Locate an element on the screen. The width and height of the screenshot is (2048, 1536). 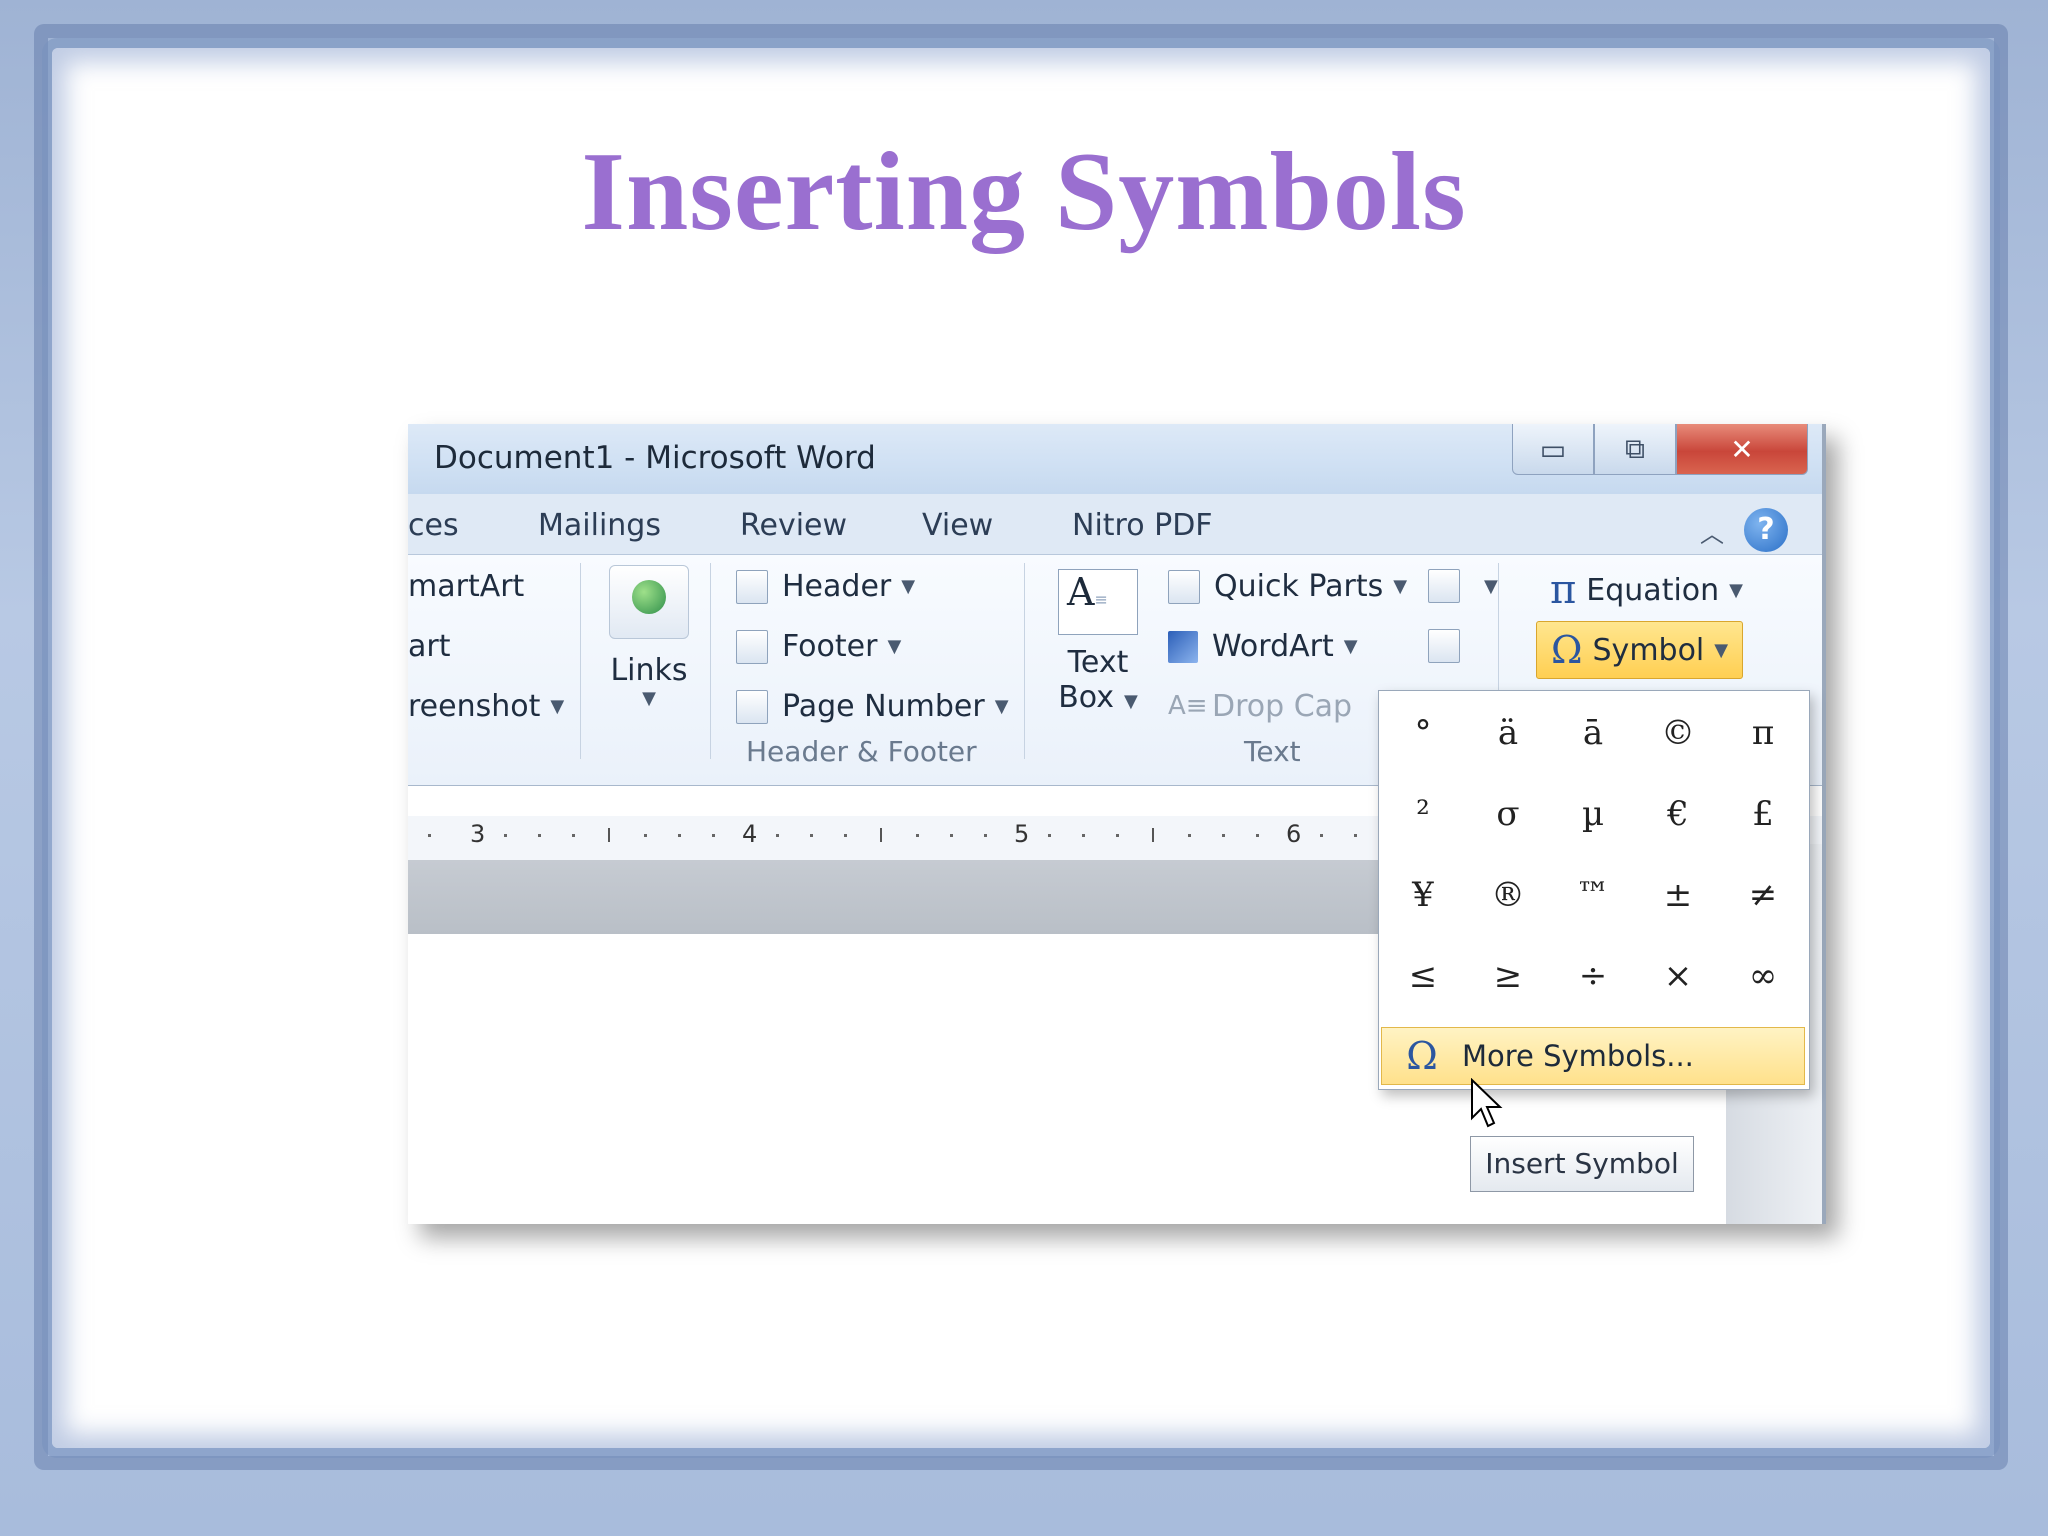
date-time-button is located at coordinates (1451, 646).